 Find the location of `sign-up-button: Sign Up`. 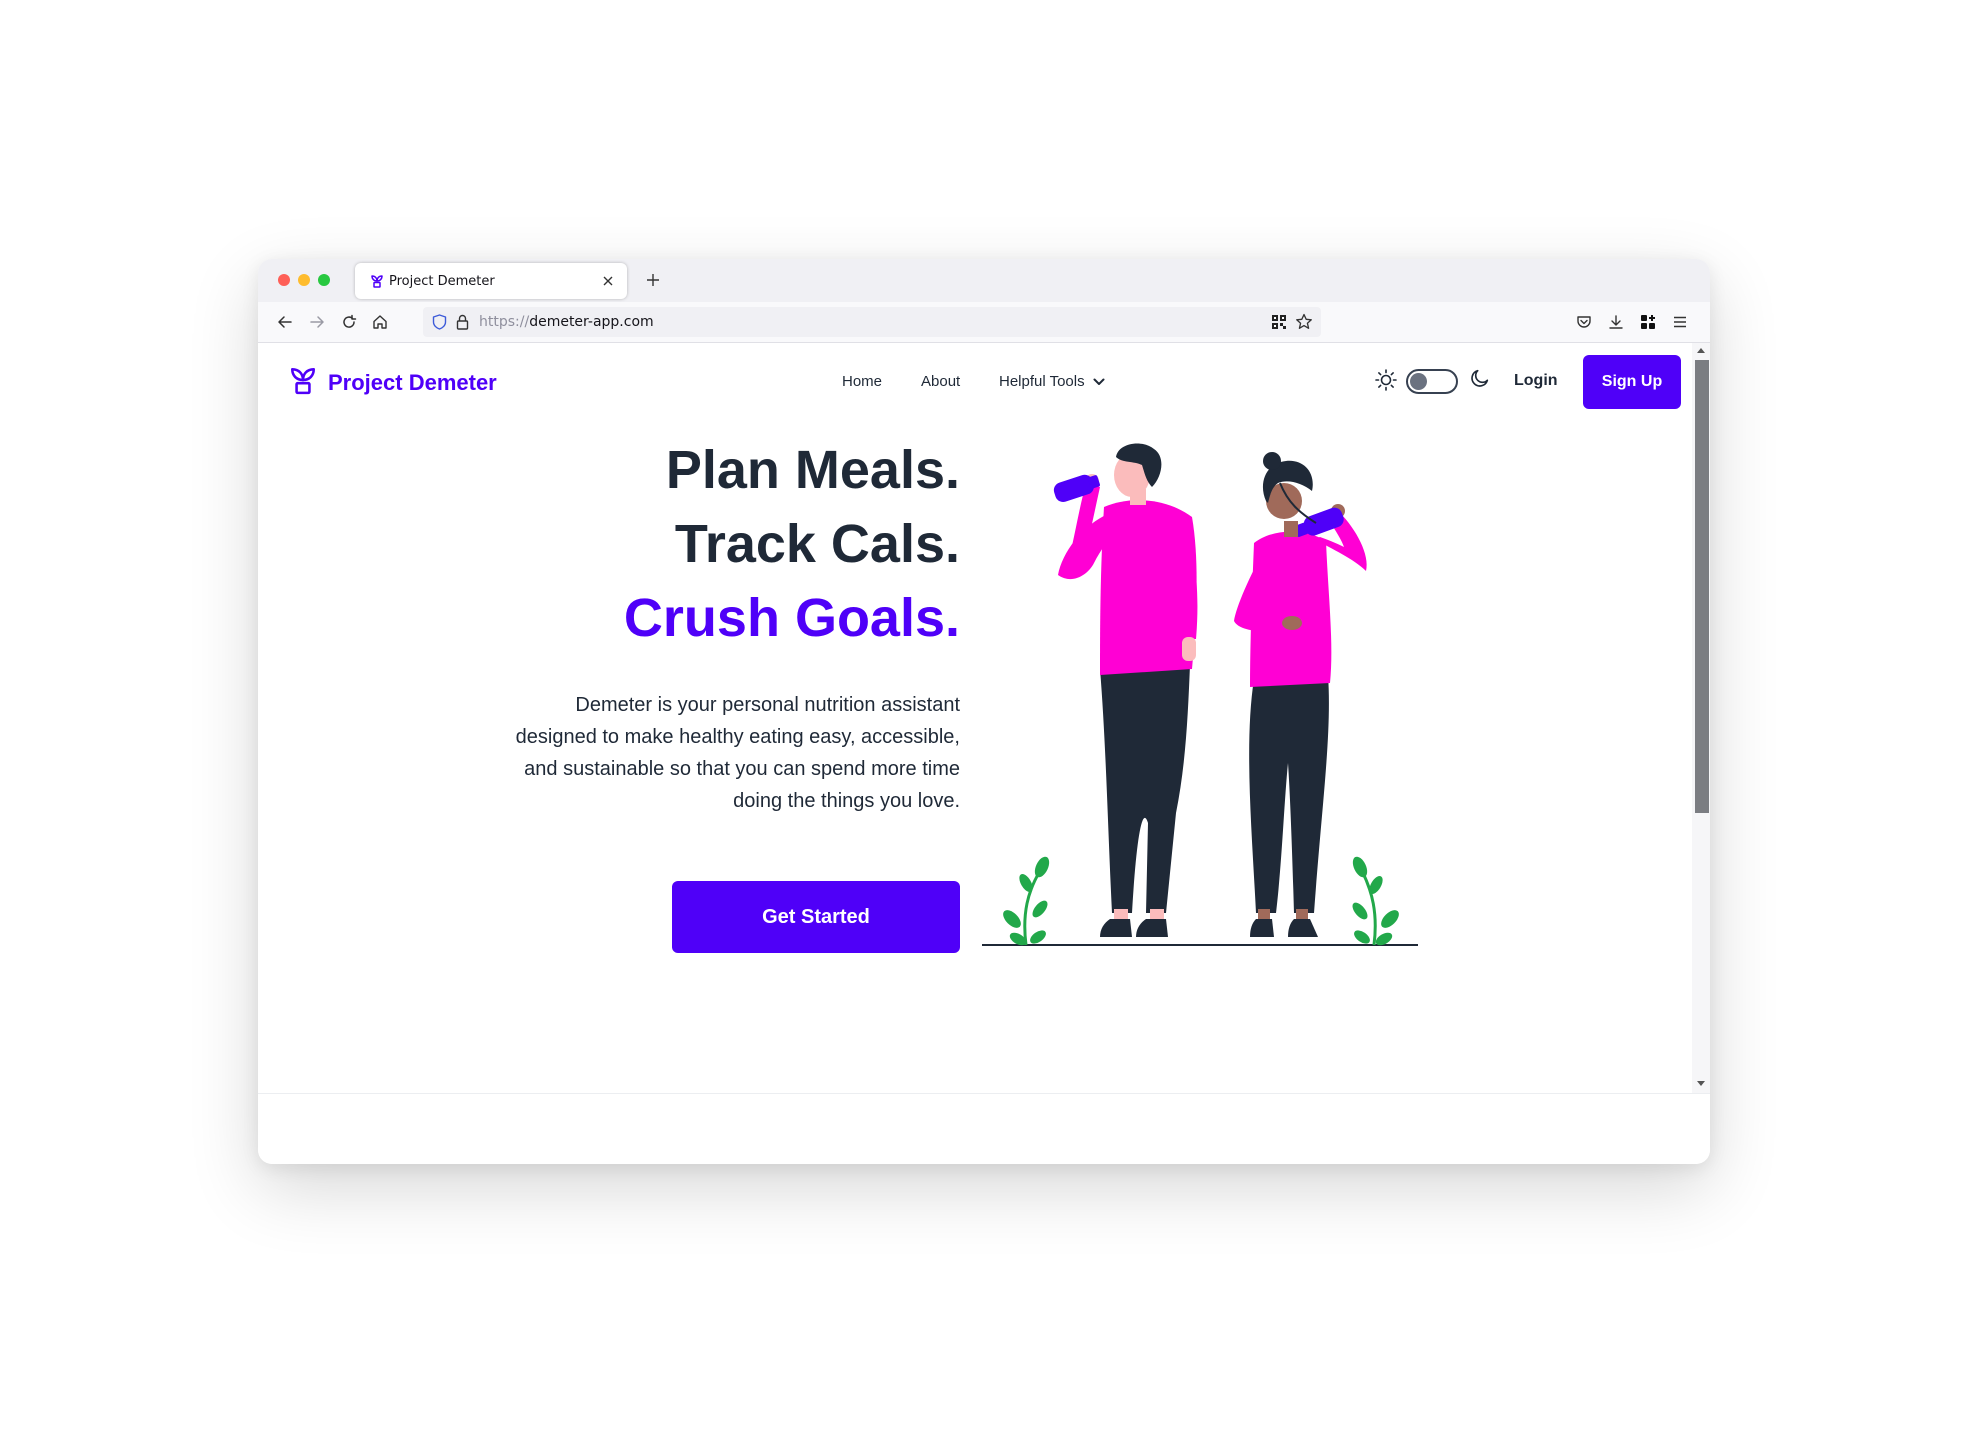

sign-up-button: Sign Up is located at coordinates (1632, 382).